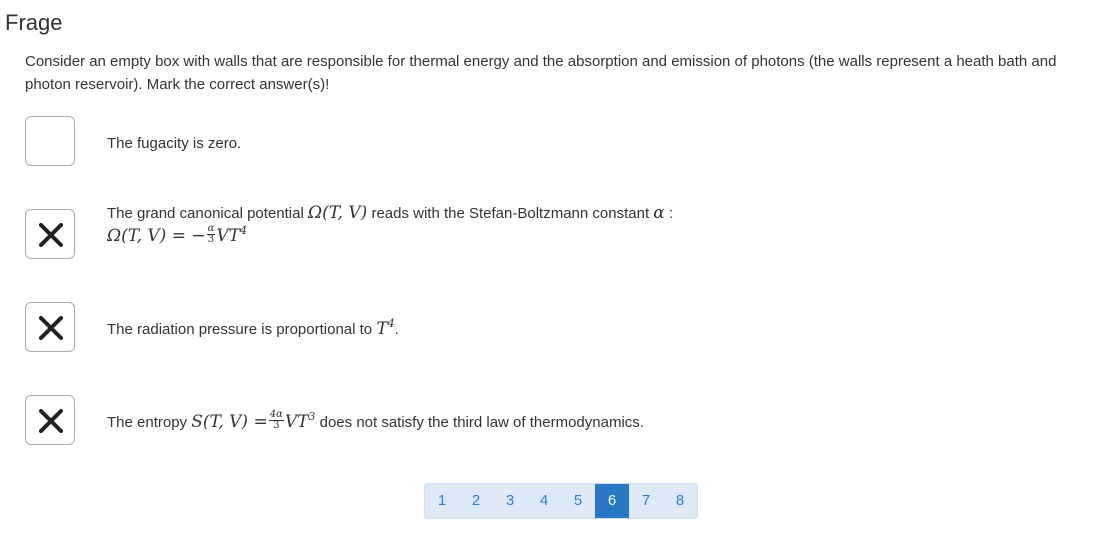 The width and height of the screenshot is (1114, 546). I want to click on entropy-formula: S(T, V) = 4α 3 VT3, so click(253, 421).